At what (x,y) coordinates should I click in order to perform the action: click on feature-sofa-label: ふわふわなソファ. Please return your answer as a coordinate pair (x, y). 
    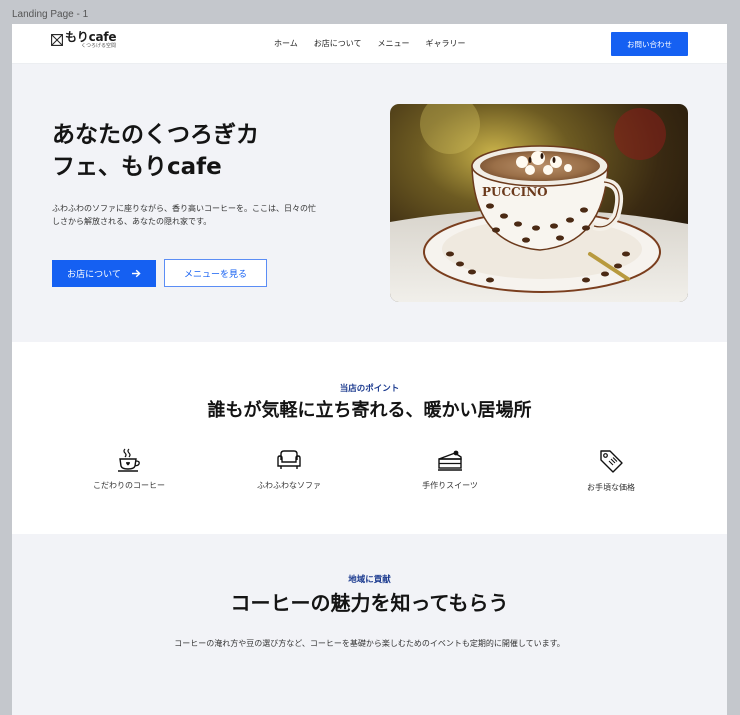
    Looking at the image, I should click on (289, 485).